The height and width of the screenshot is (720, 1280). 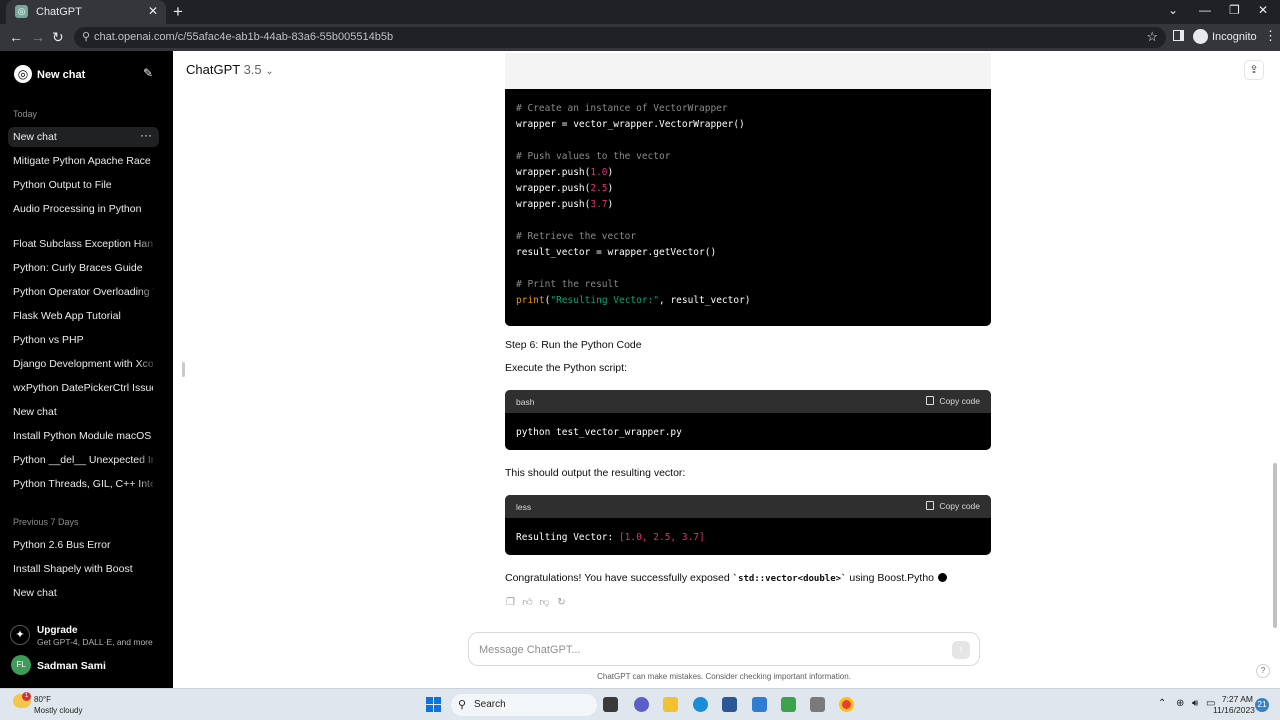 What do you see at coordinates (1263, 10) in the screenshot?
I see `close-window-icon: ✕` at bounding box center [1263, 10].